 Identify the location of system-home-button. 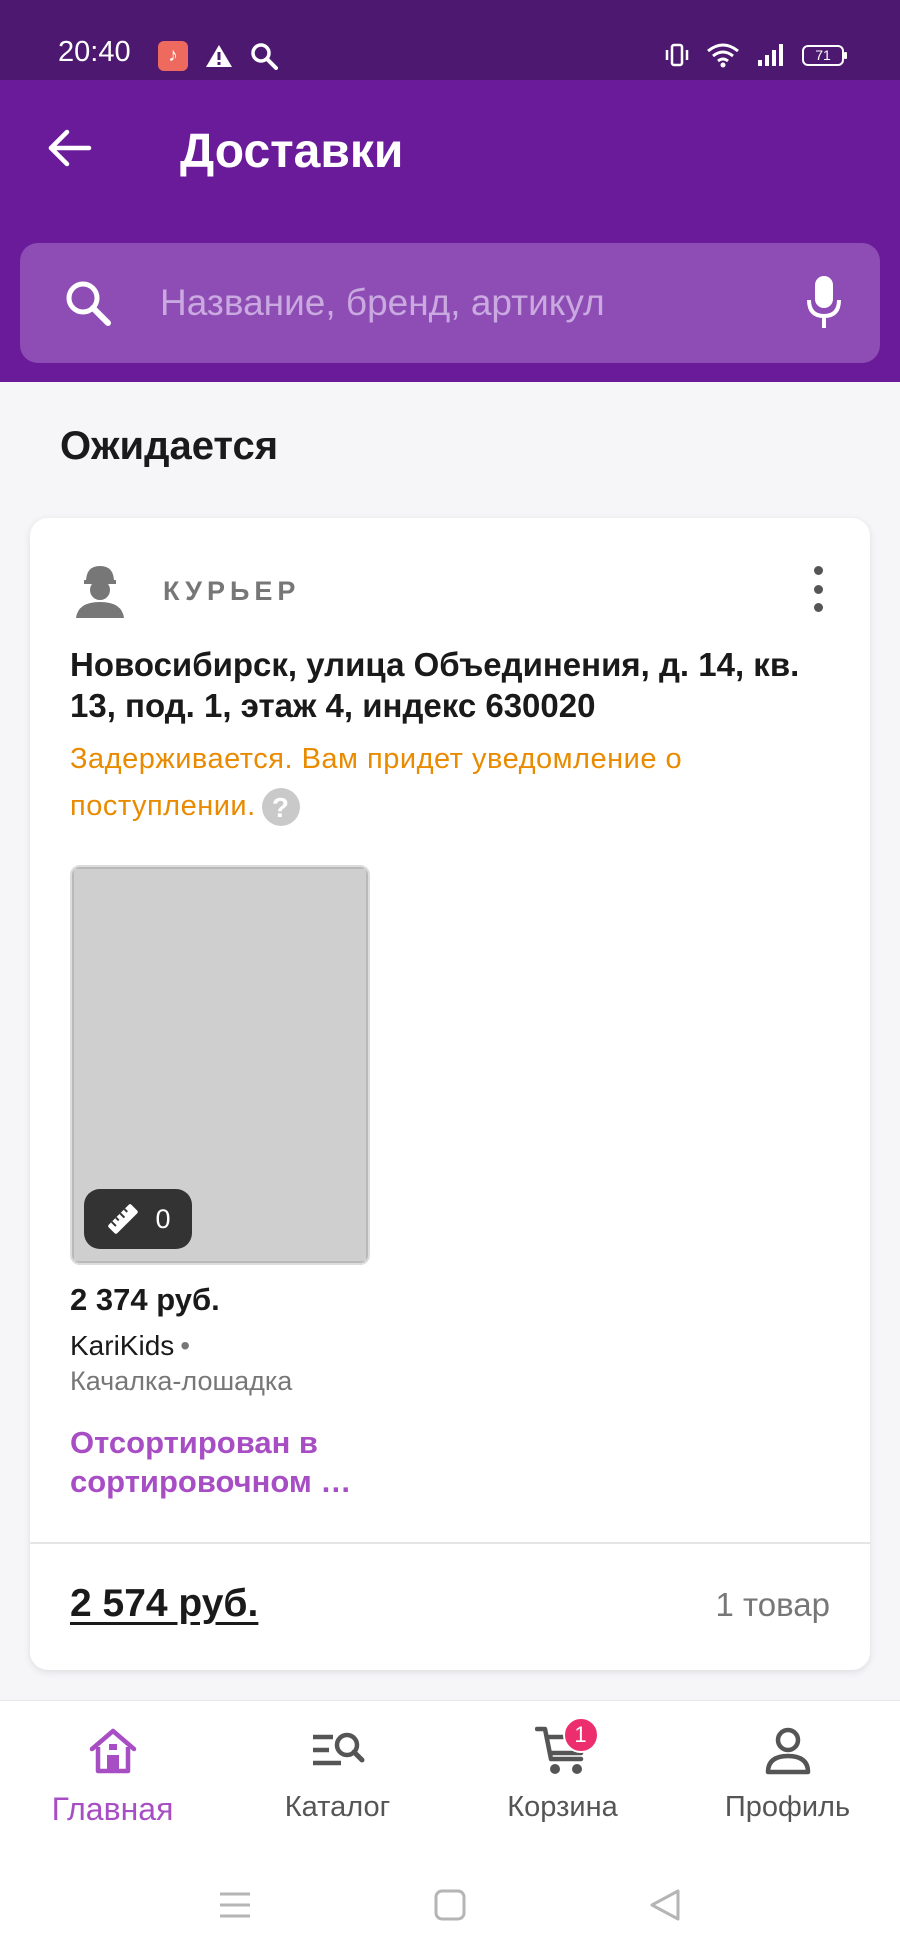
(450, 1905).